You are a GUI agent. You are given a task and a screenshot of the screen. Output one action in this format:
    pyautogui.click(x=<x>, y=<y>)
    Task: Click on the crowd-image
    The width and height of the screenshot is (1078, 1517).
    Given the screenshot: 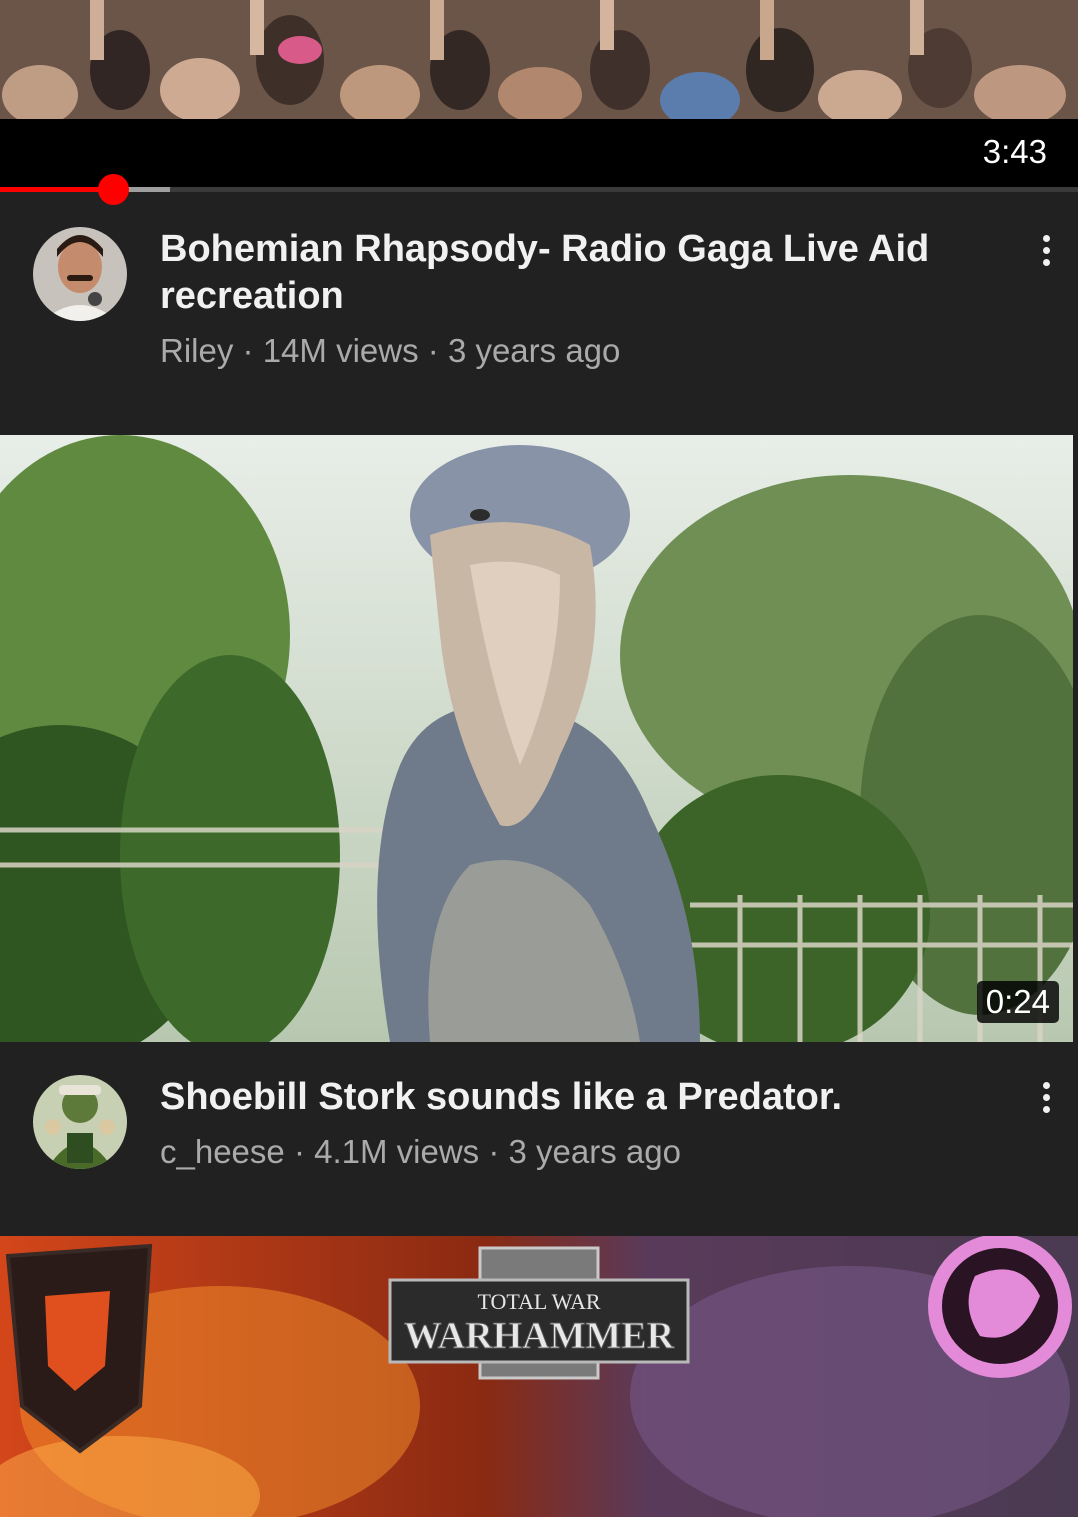 What is the action you would take?
    pyautogui.click(x=539, y=59)
    